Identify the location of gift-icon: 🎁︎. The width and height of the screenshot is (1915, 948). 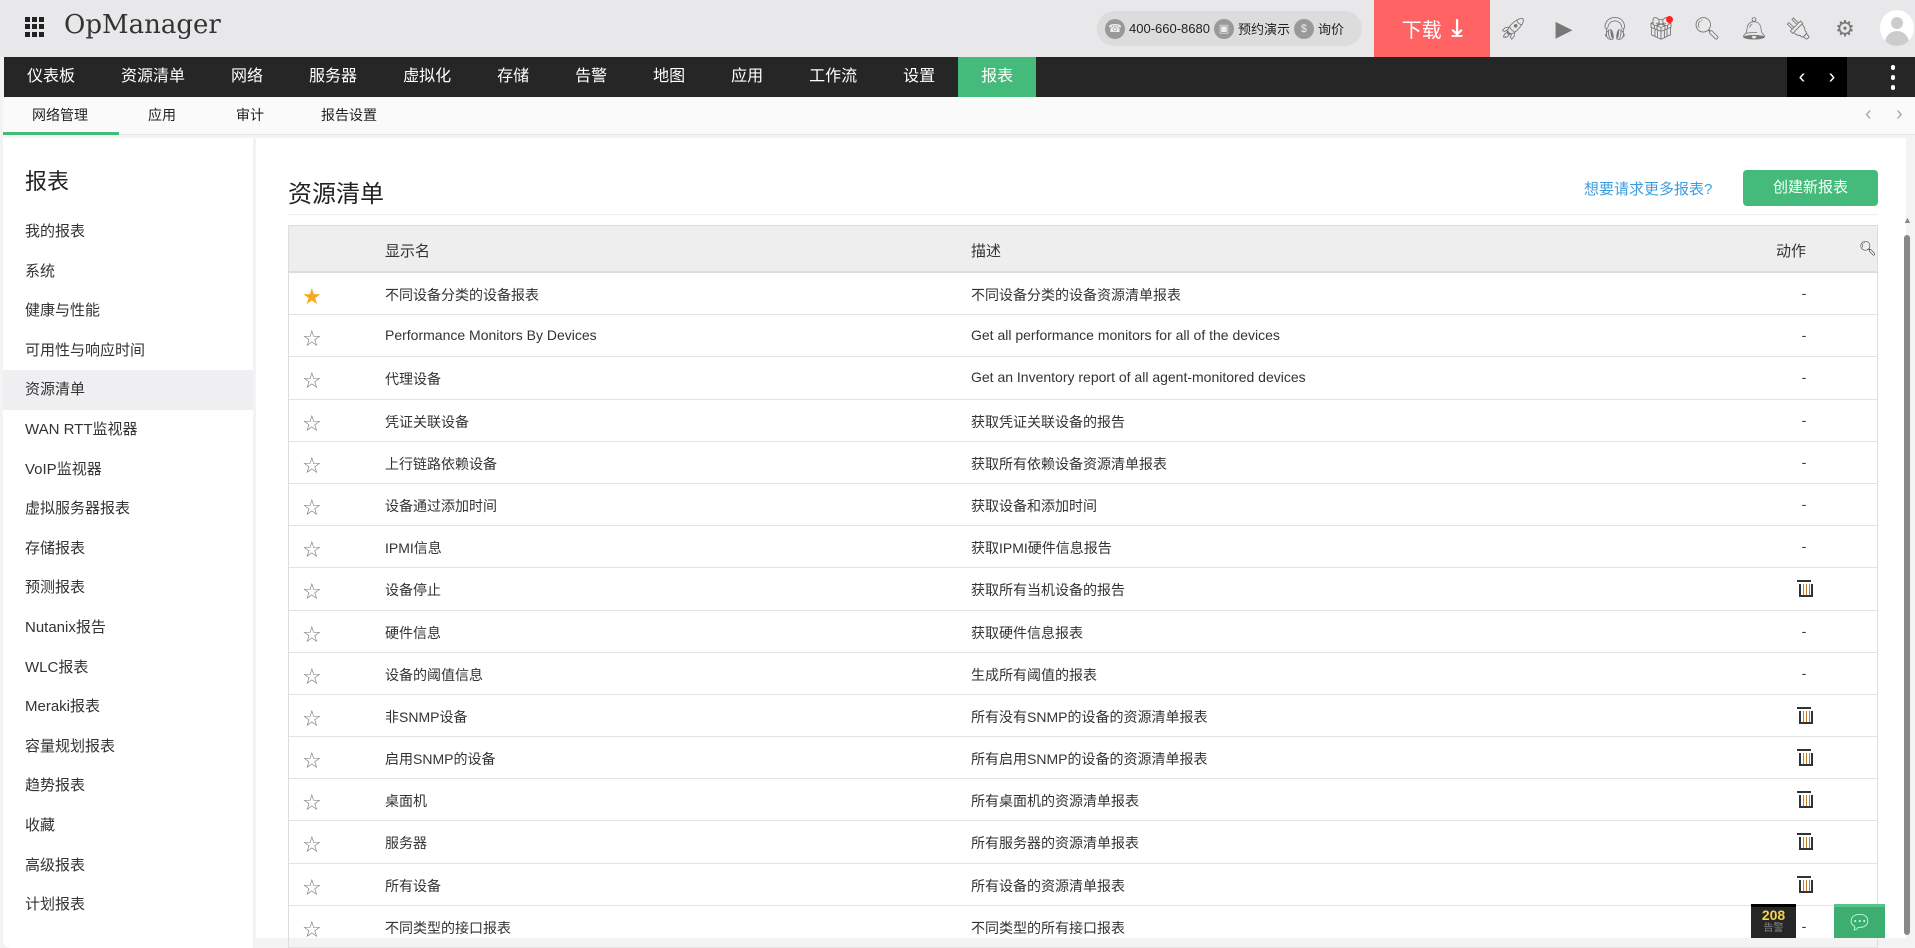
(1661, 29).